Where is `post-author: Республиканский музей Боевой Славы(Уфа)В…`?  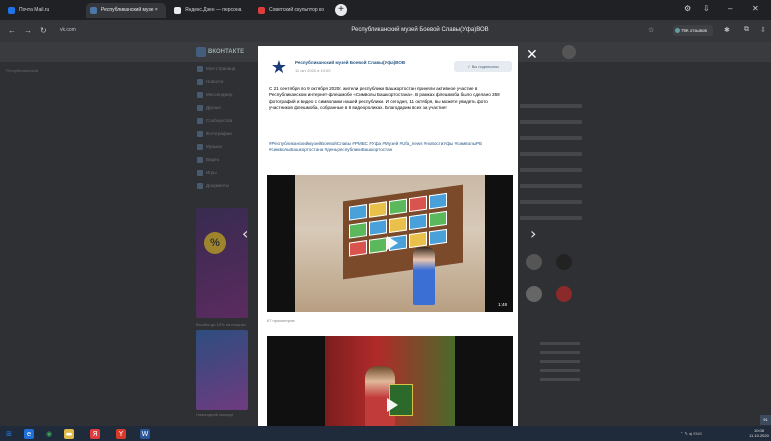 post-author: Республиканский музей Боевой Славы(Уфа)В… is located at coordinates (370, 62).